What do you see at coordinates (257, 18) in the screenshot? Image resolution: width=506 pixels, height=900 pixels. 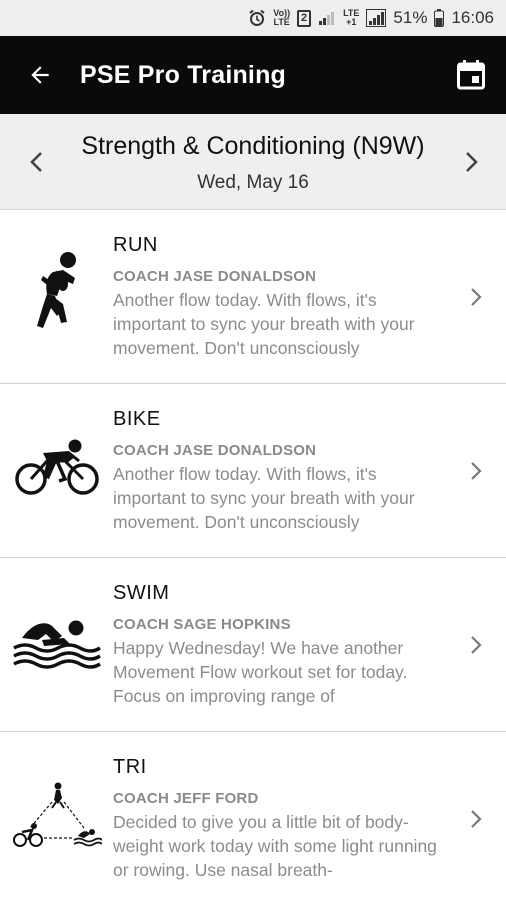 I see `alarm-icon` at bounding box center [257, 18].